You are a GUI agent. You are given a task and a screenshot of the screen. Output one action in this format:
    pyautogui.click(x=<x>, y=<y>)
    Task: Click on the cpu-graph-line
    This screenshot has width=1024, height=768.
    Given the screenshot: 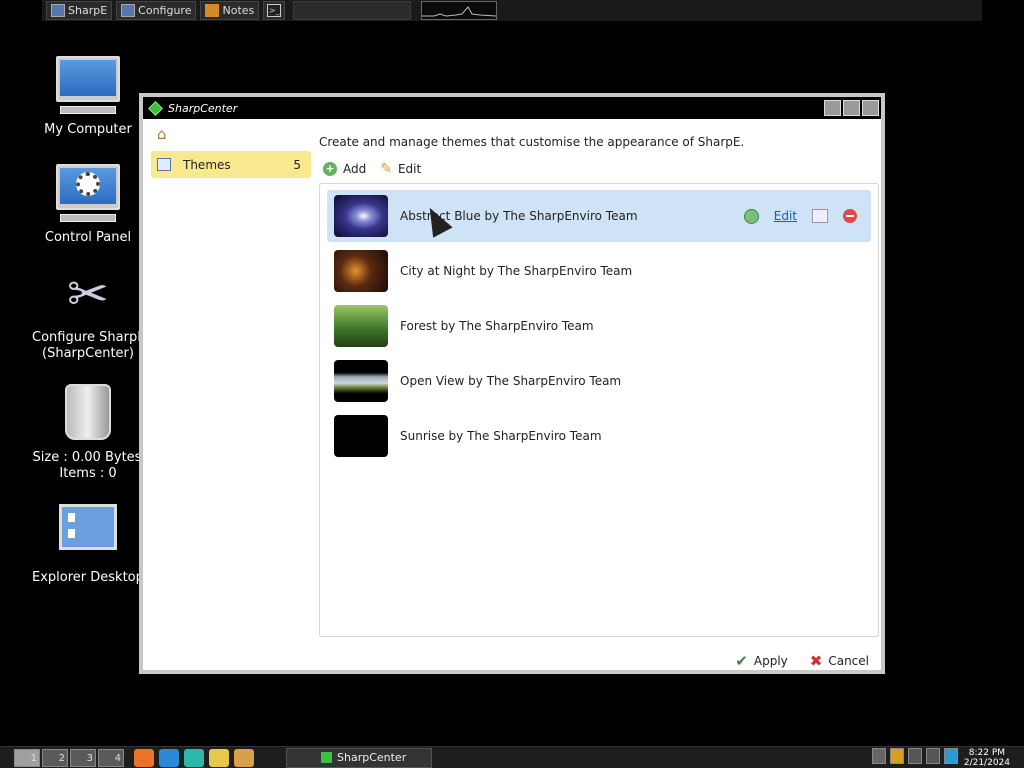 What is the action you would take?
    pyautogui.click(x=459, y=11)
    